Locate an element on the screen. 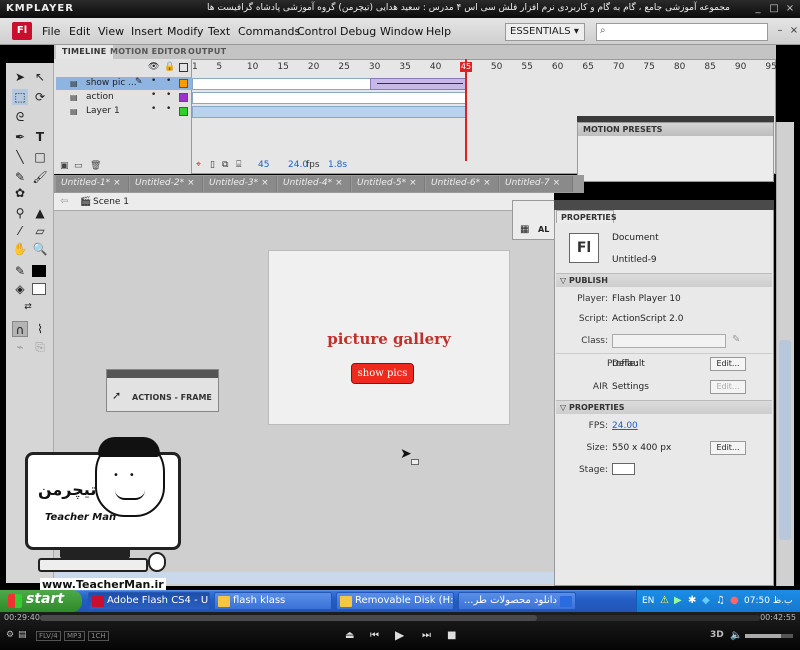 The width and height of the screenshot is (800, 650). menu-window: Window is located at coordinates (401, 31).